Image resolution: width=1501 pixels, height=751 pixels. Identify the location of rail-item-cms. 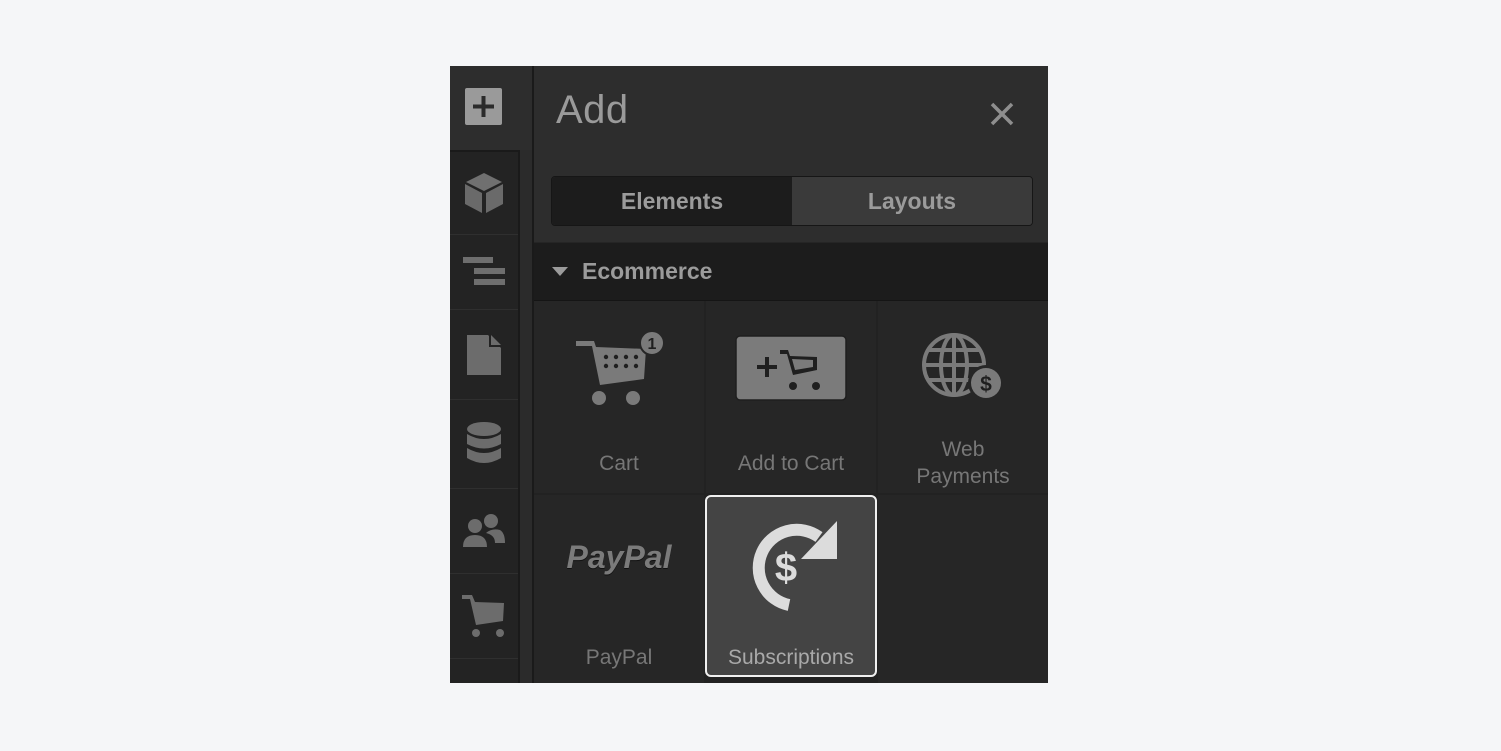
(484, 444).